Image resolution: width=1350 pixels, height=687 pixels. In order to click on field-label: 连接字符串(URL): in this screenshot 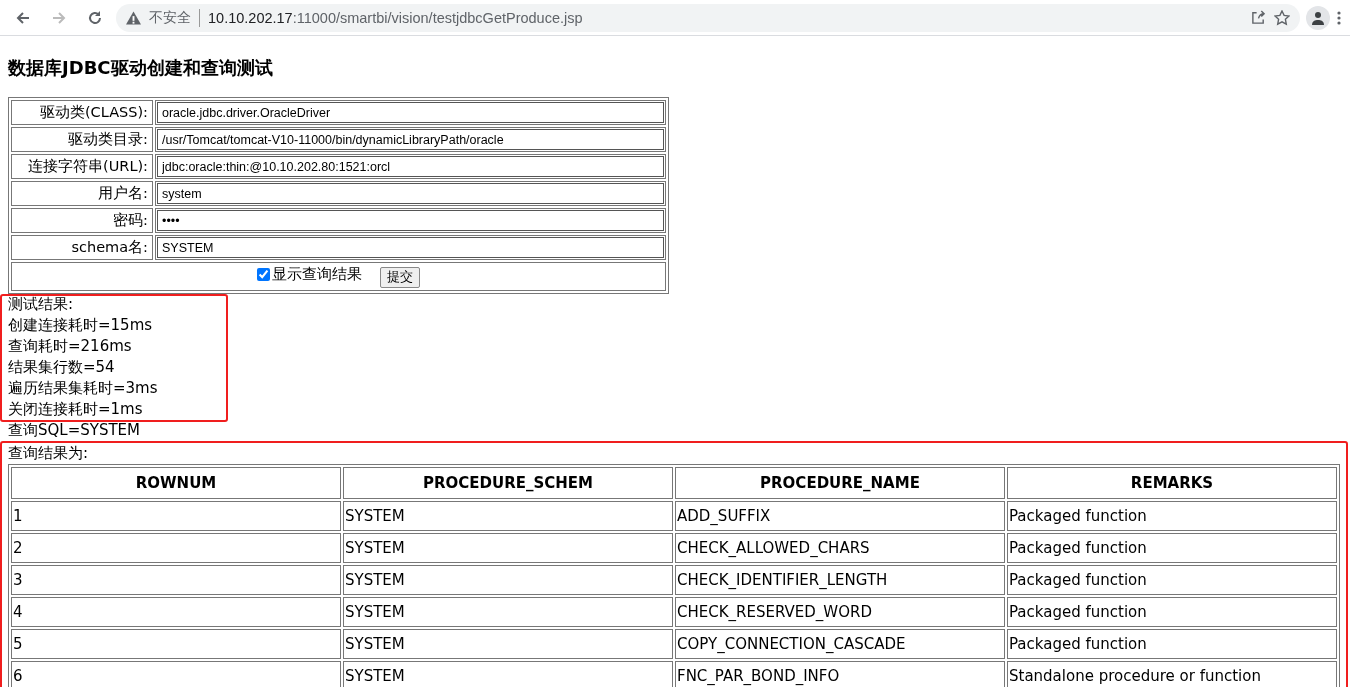, I will do `click(82, 166)`.